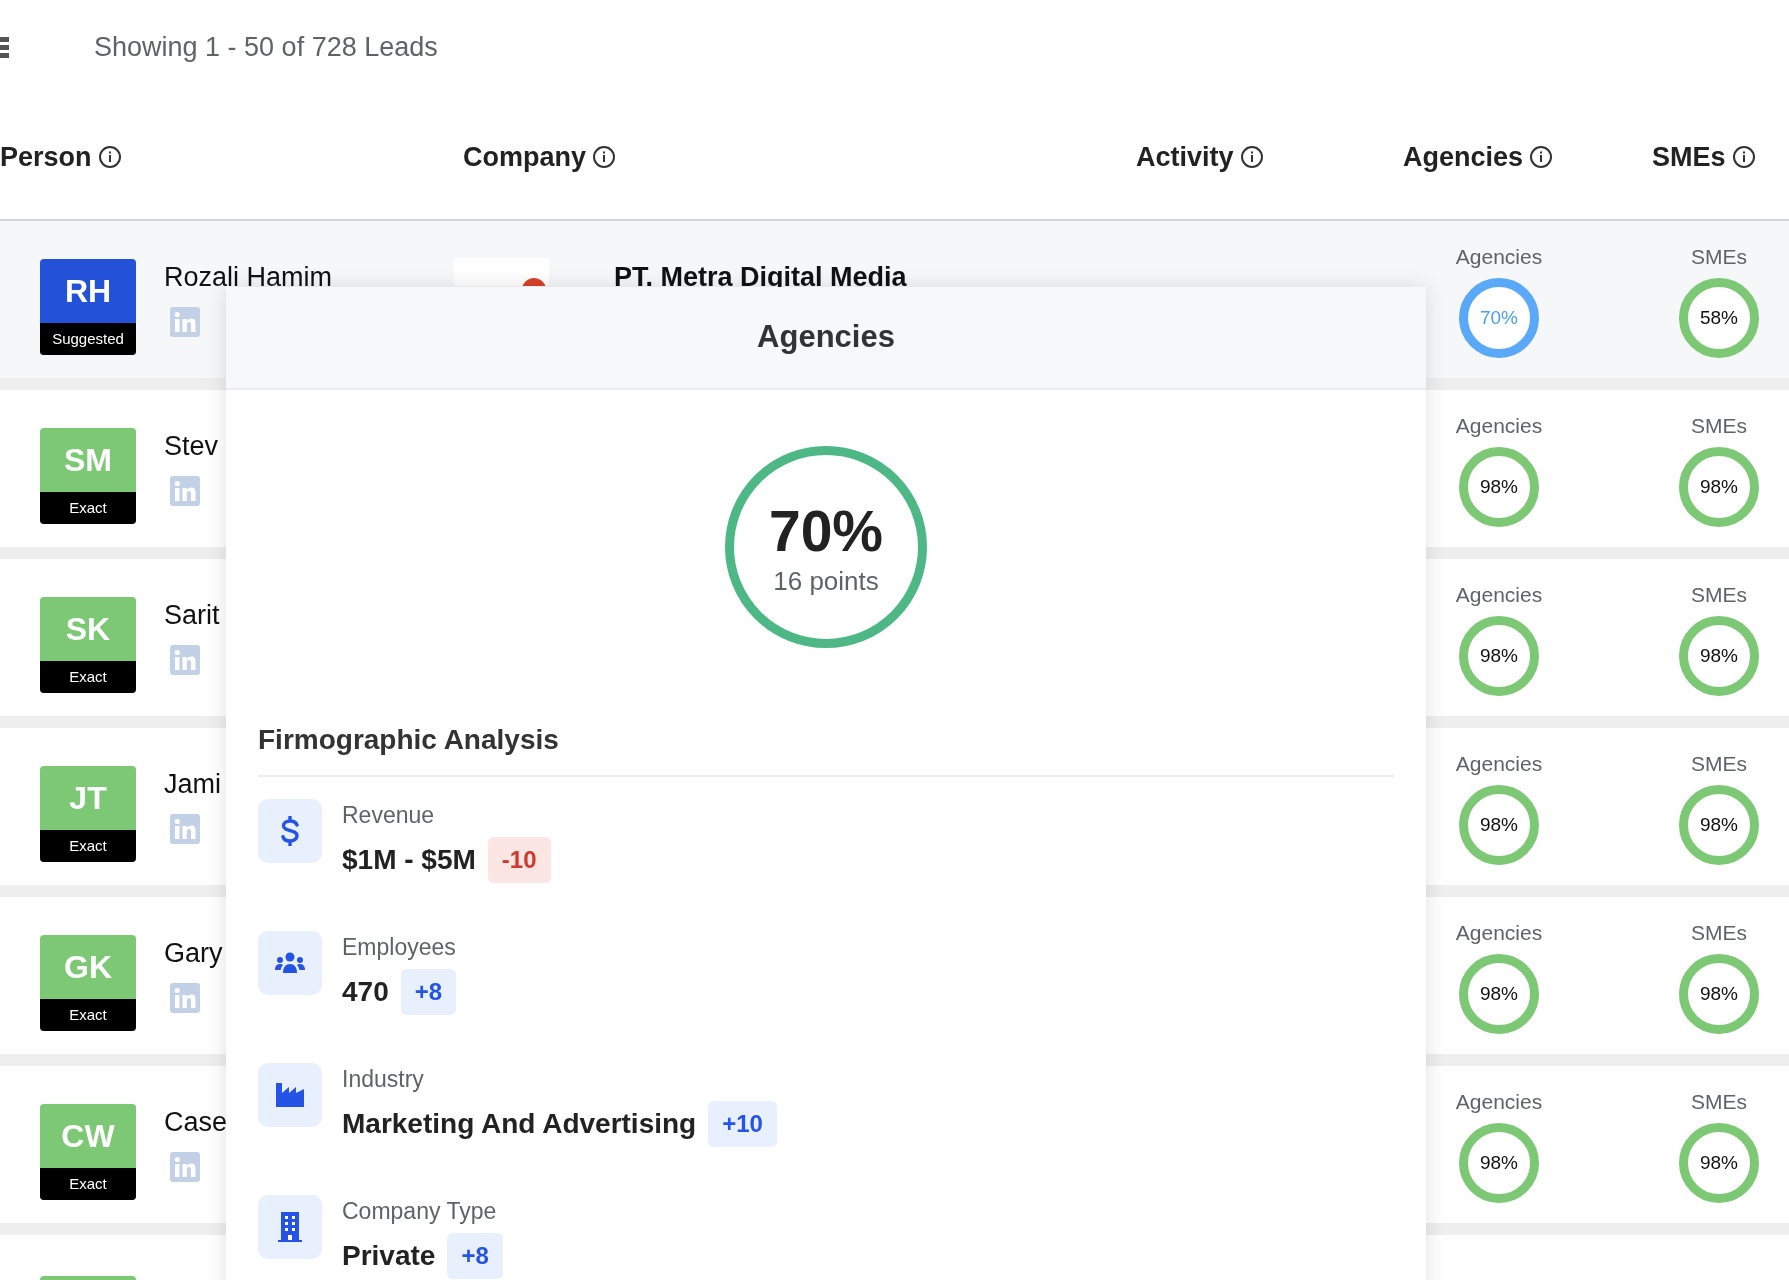 This screenshot has width=1789, height=1280. Describe the element at coordinates (389, 1256) in the screenshot. I see `field-value: Private` at that location.